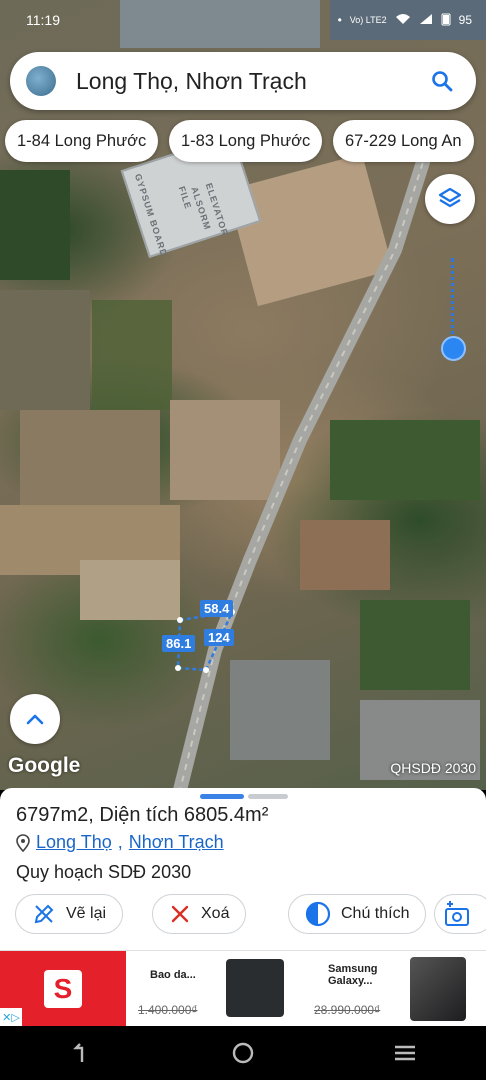 The height and width of the screenshot is (1080, 486). Describe the element at coordinates (142, 815) in the screenshot. I see `area-title: 6797m2, Diện tích 6805.4m²` at that location.